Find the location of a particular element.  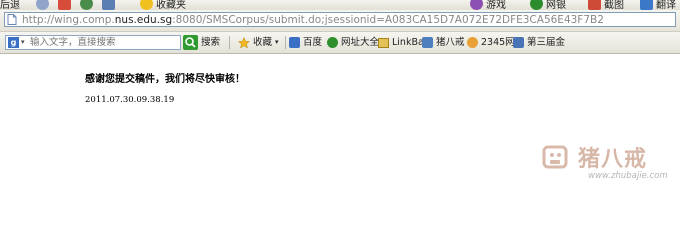

watermark: 猪八戒 www.zhubajie.com is located at coordinates (608, 163).